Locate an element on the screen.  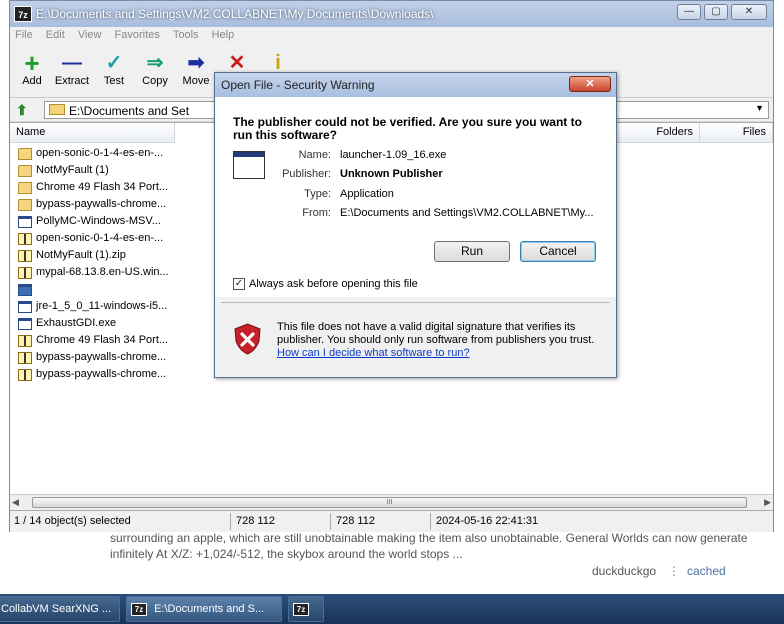
file-row is located at coordinates (93, 289).